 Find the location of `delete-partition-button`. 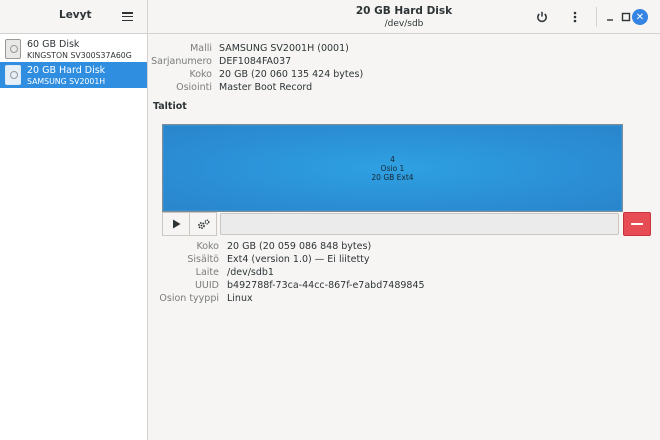

delete-partition-button is located at coordinates (637, 224).